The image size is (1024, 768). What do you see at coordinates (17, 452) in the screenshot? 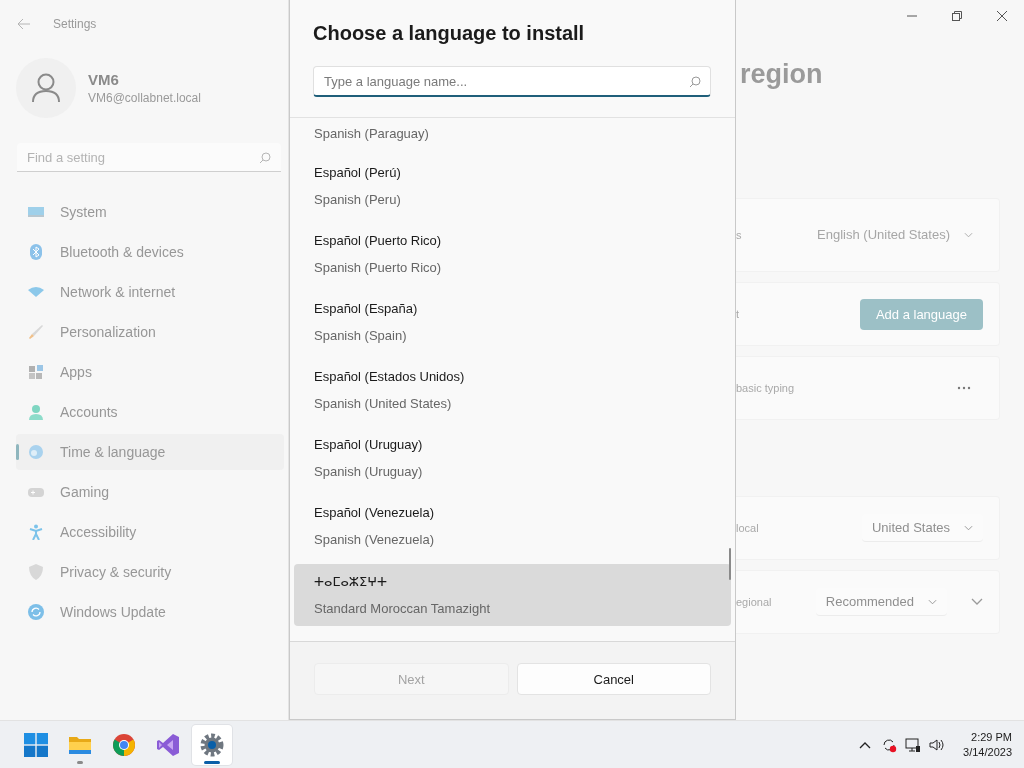
I see `selection-indicator` at bounding box center [17, 452].